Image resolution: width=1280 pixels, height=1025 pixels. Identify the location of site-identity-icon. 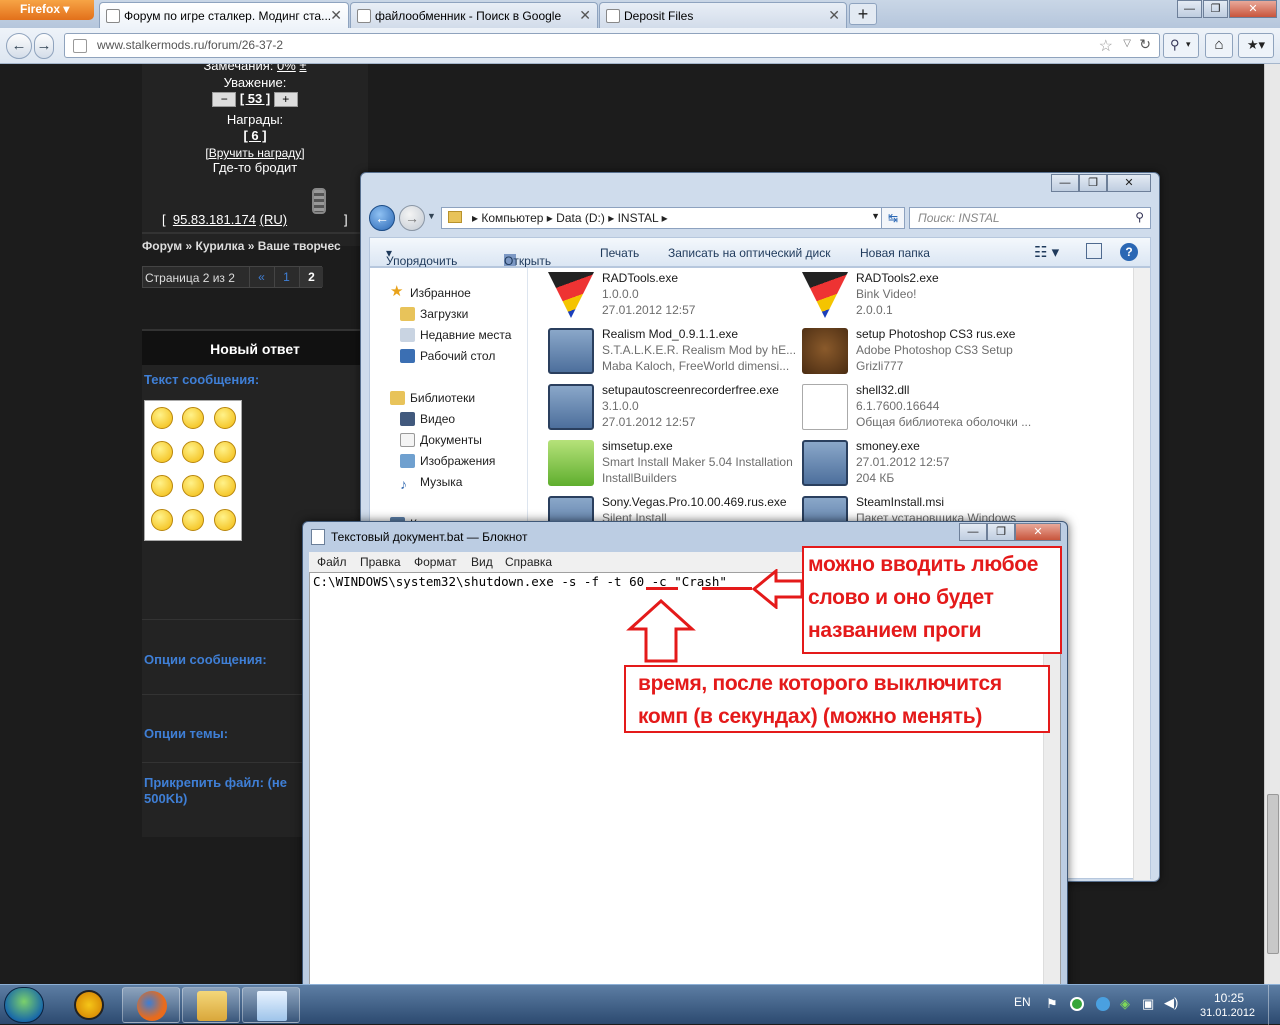
(80, 46).